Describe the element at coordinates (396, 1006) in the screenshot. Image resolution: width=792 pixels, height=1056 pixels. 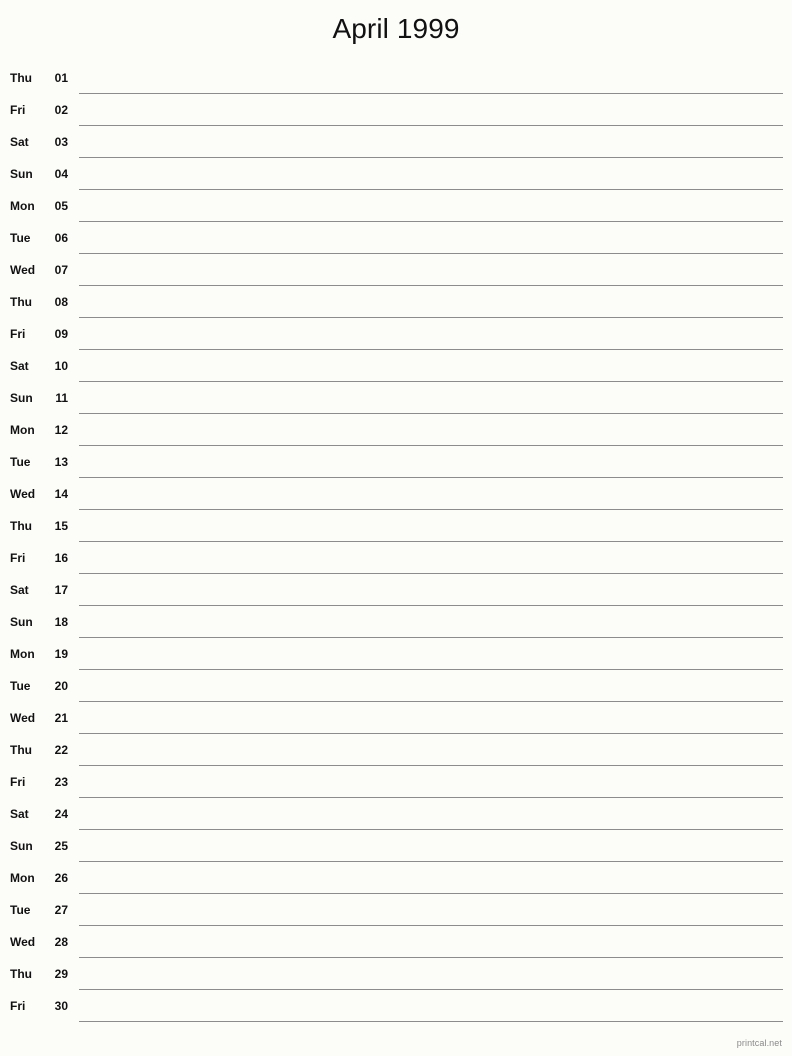
I see `day-row: Fri 30` at that location.